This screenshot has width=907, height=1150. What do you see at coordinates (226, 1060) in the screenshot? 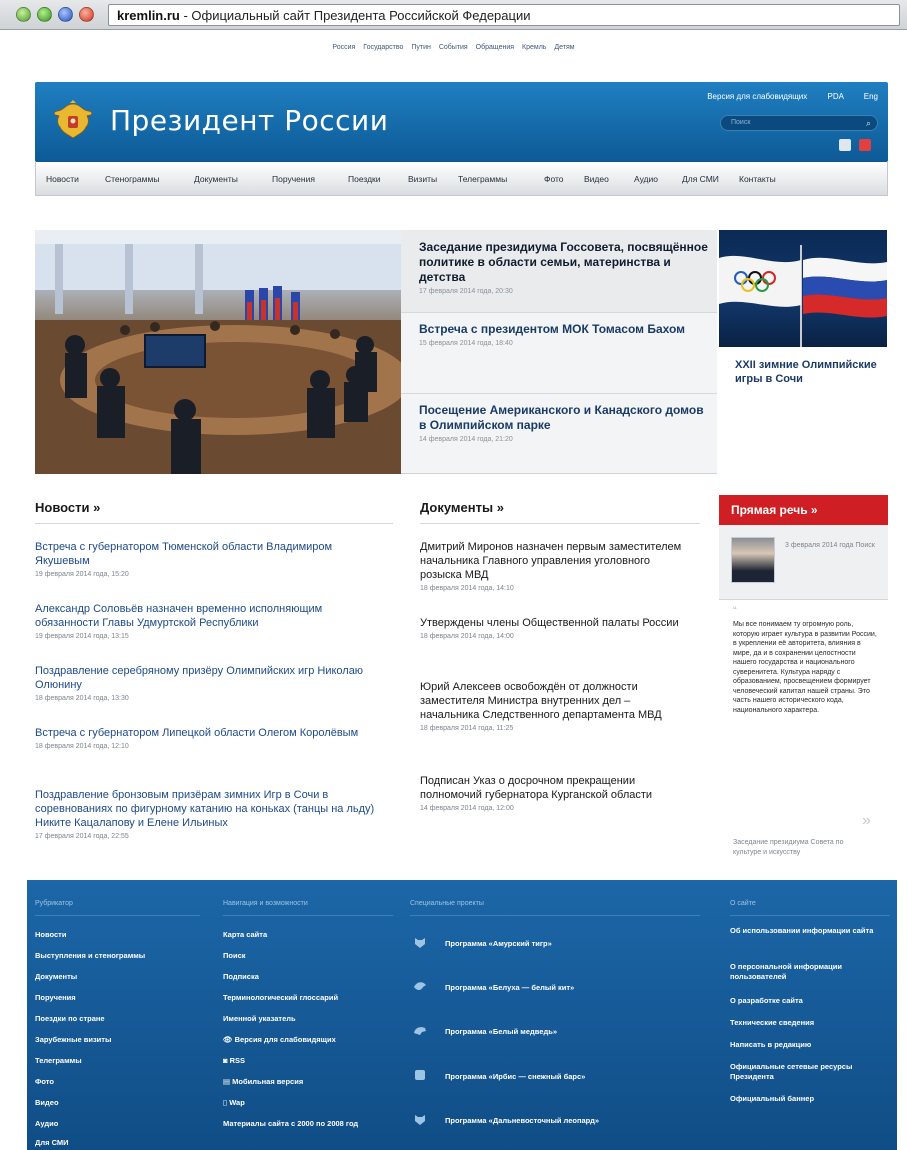
I see `rss-icon: ◙` at bounding box center [226, 1060].